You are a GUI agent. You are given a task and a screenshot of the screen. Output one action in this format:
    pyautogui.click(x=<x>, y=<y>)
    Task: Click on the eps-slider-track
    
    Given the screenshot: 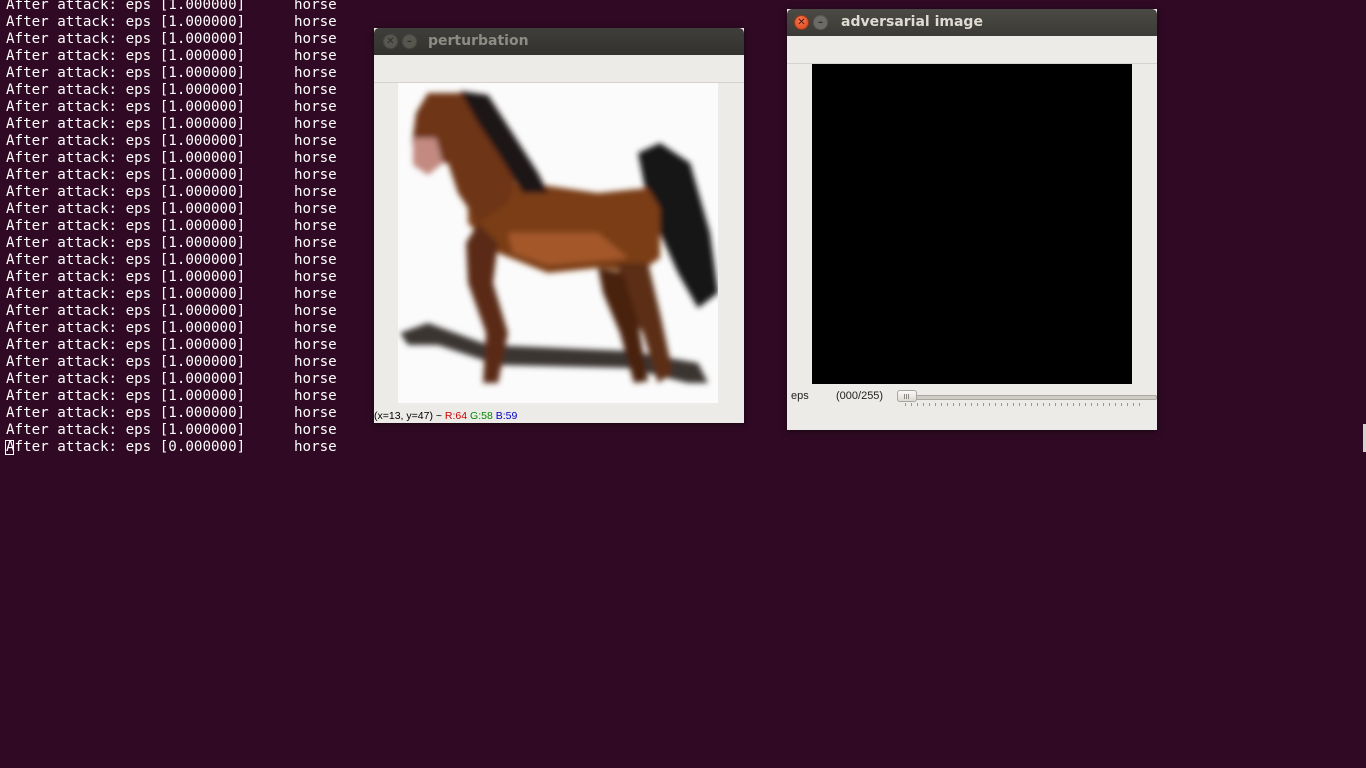 What is the action you would take?
    pyautogui.click(x=1027, y=397)
    